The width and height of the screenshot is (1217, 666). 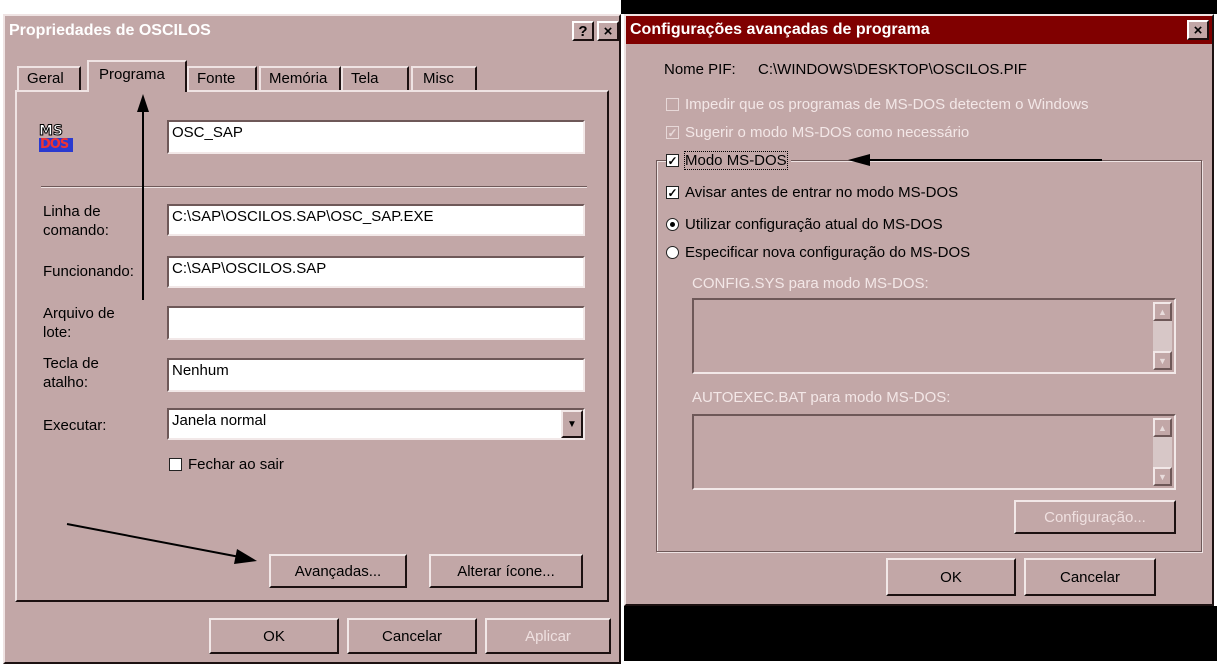 What do you see at coordinates (934, 336) in the screenshot?
I see `config-sys-textarea: ▲ ▼` at bounding box center [934, 336].